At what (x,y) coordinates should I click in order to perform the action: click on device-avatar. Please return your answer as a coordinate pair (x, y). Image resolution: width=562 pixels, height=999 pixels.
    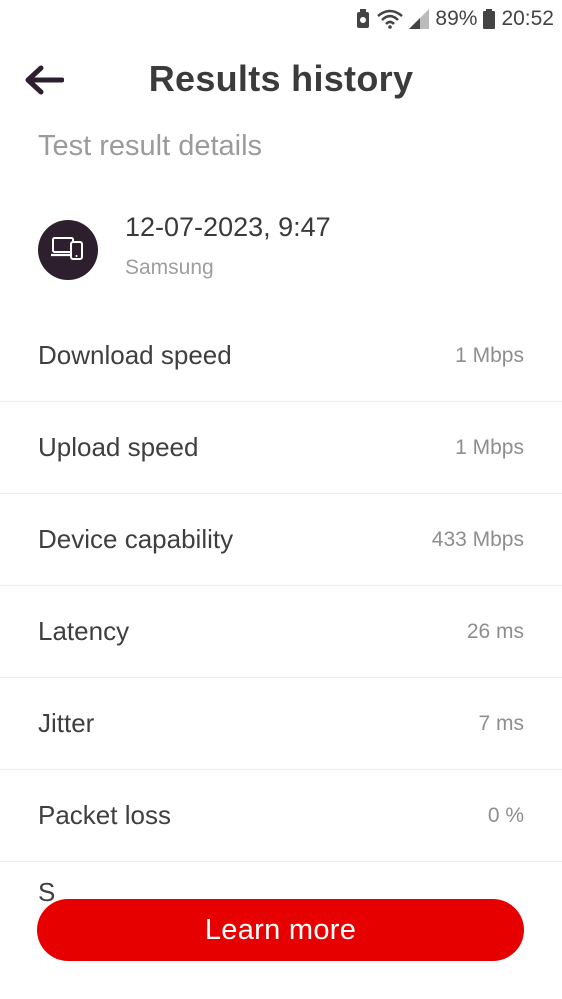
    Looking at the image, I should click on (68, 250).